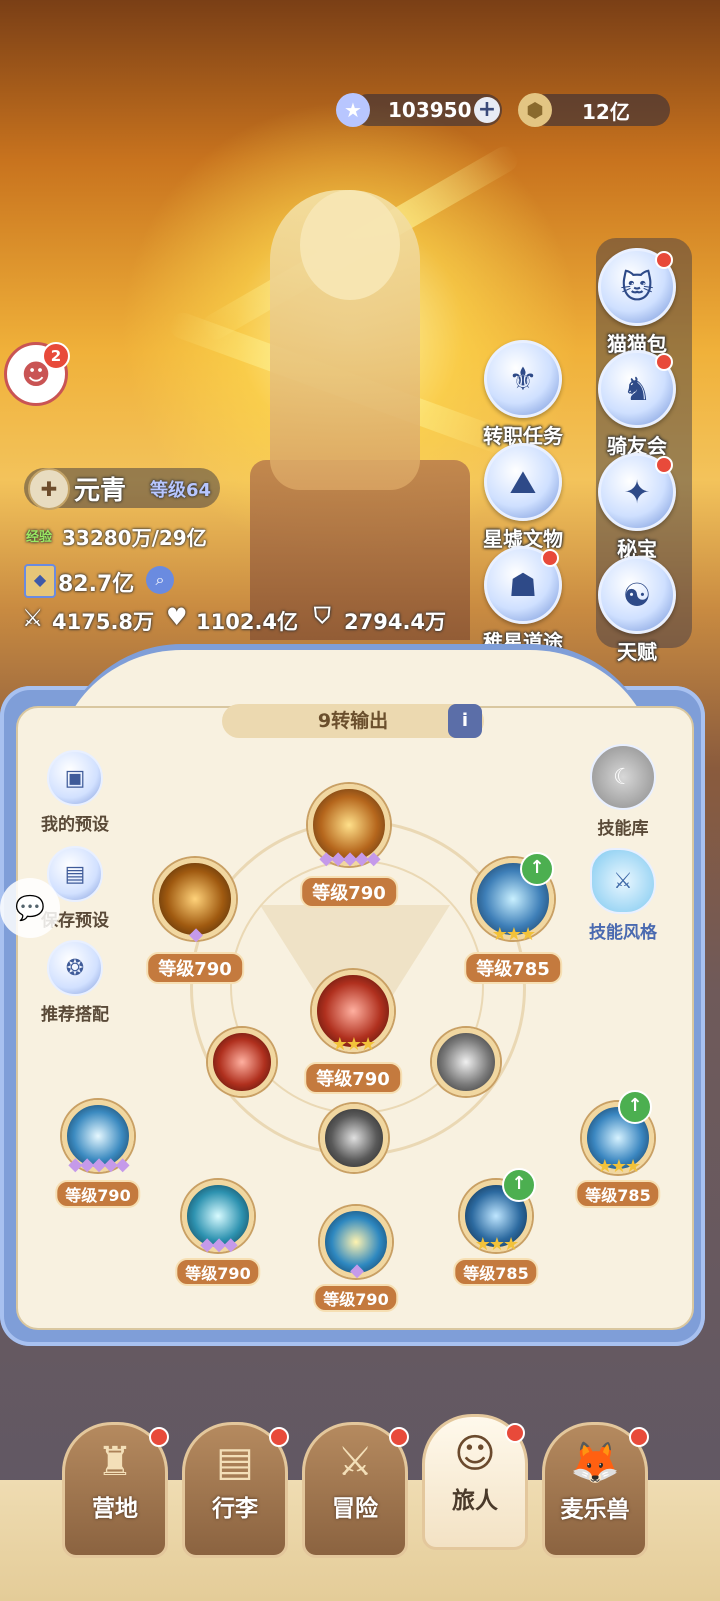 Image resolution: width=720 pixels, height=1601 pixels. I want to click on skill-slot-10: ◆ 等级790, so click(356, 1259).